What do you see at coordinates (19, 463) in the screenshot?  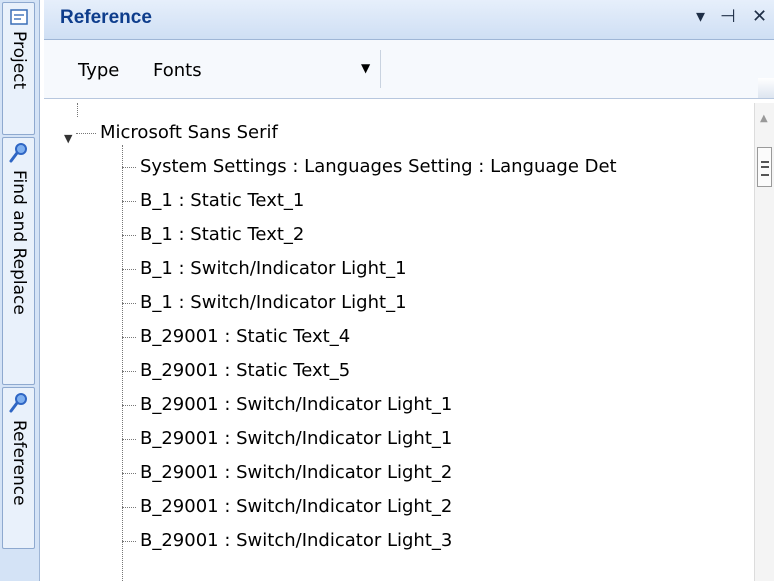 I see `tab-reference-label: Reference` at bounding box center [19, 463].